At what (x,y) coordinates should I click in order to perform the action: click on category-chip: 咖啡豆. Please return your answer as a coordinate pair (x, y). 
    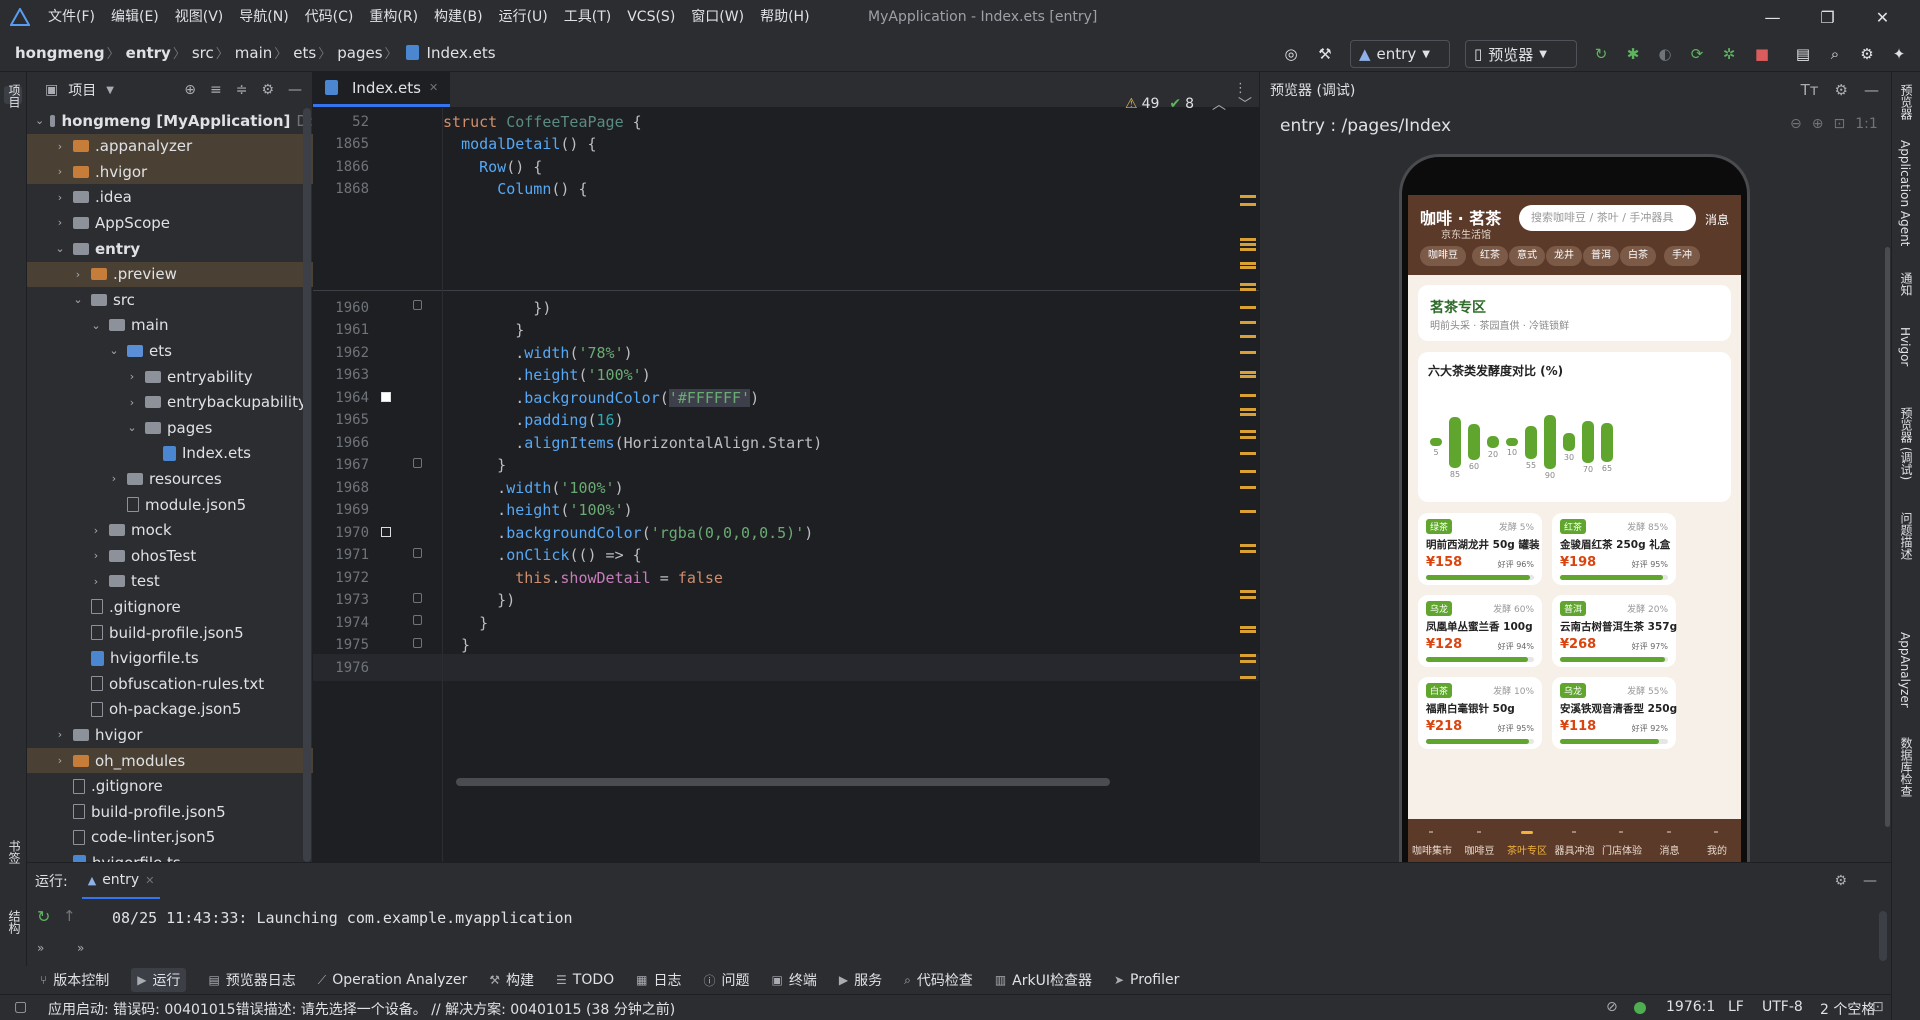
    Looking at the image, I should click on (1443, 256).